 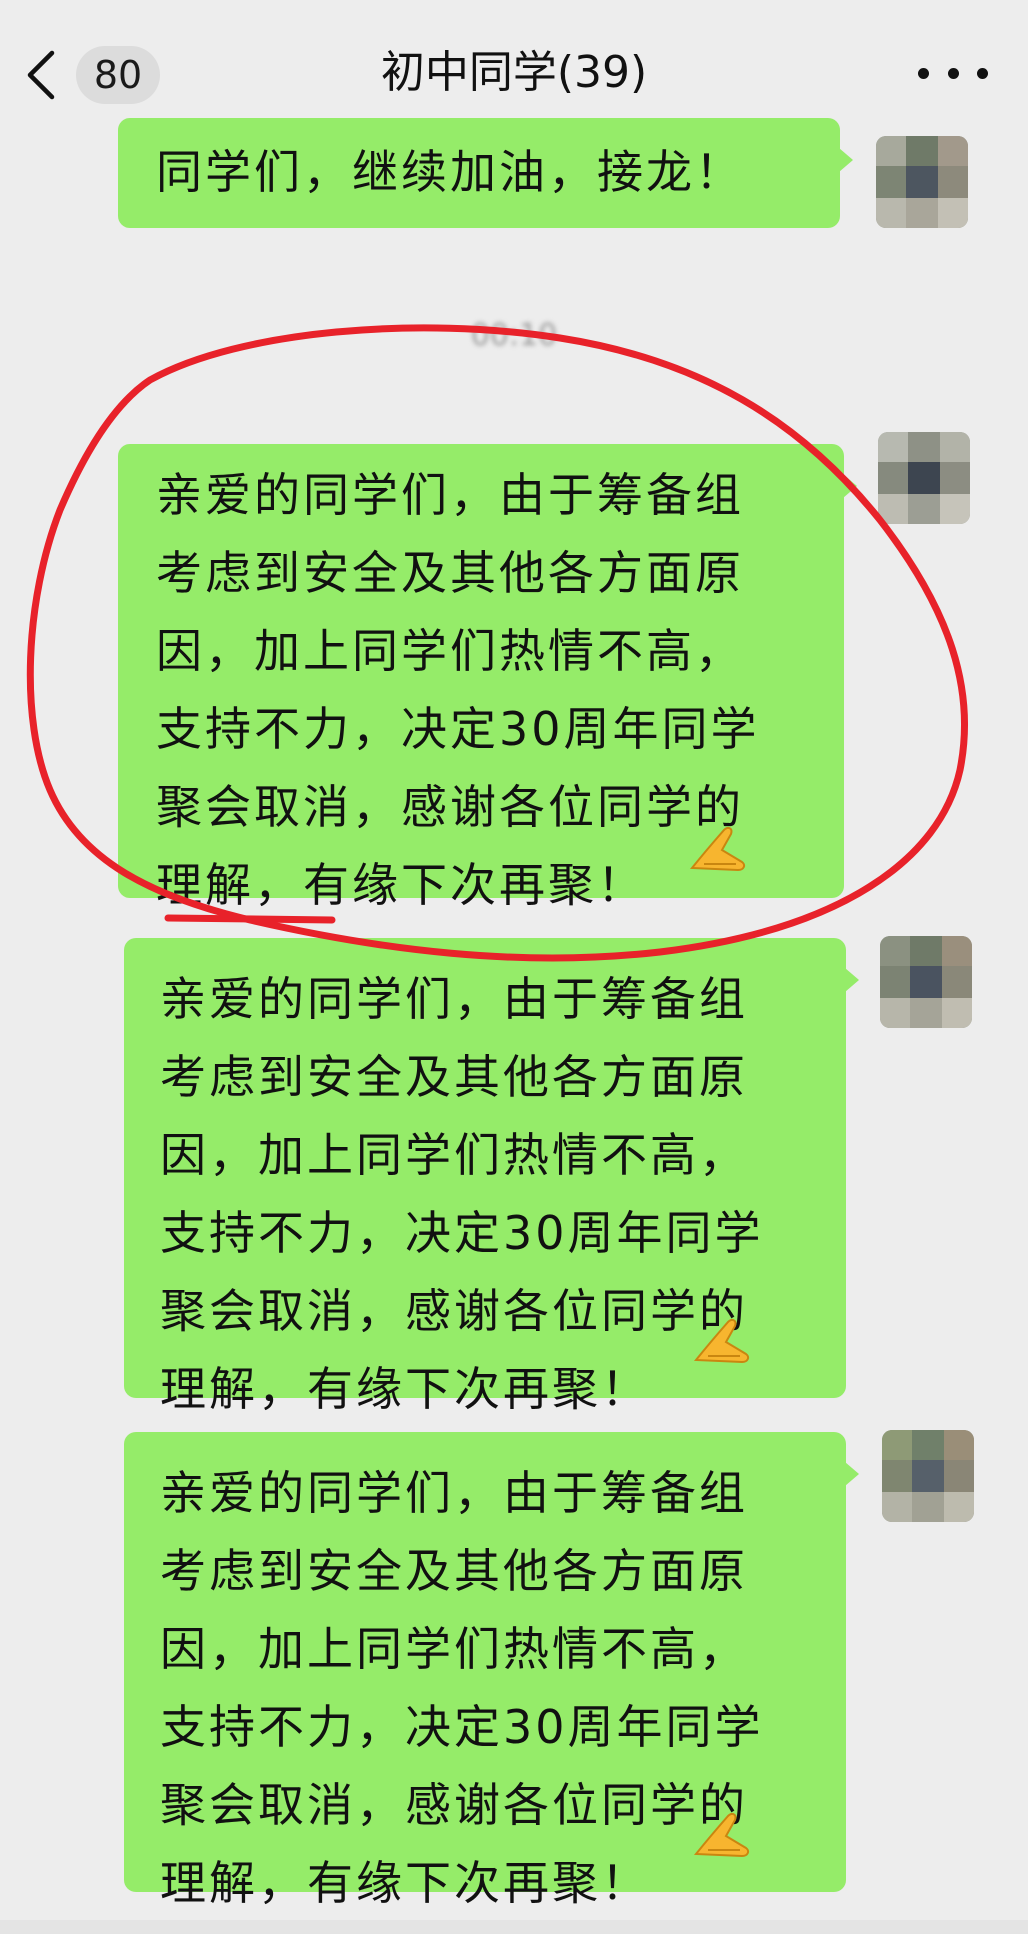 What do you see at coordinates (514, 72) in the screenshot?
I see `chat-title: 初中同学(39)` at bounding box center [514, 72].